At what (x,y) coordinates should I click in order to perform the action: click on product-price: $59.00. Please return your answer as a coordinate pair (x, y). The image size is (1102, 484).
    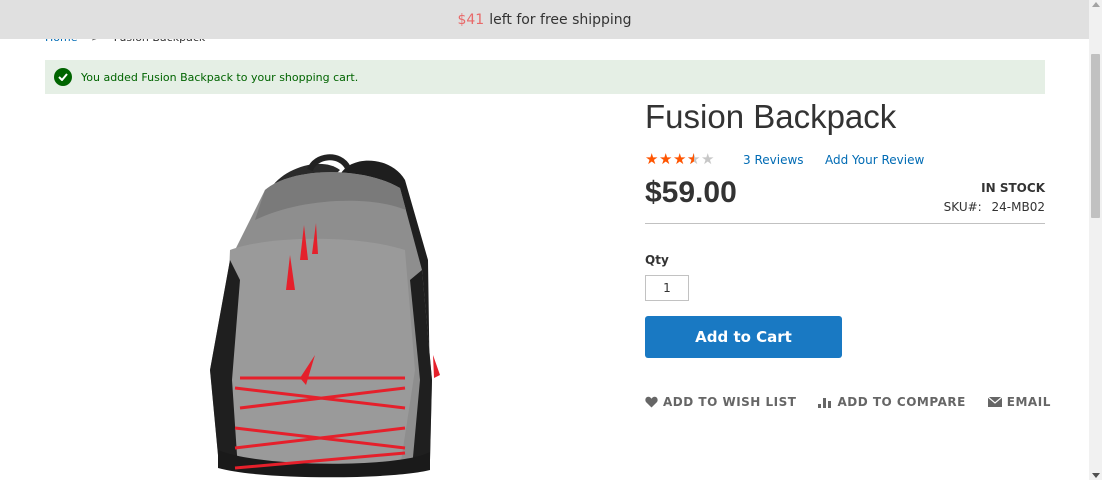
    Looking at the image, I should click on (691, 192).